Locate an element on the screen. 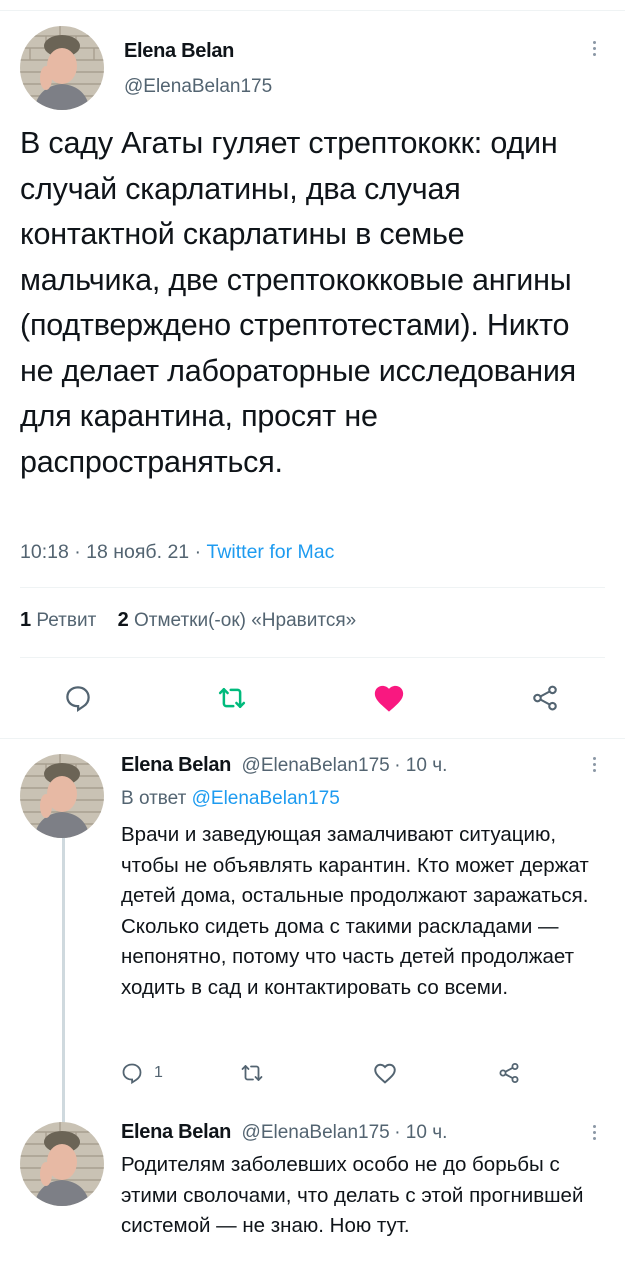 This screenshot has width=625, height=1280. likes-stat: 2 Отметки(-ок) «Нравится» is located at coordinates (237, 620).